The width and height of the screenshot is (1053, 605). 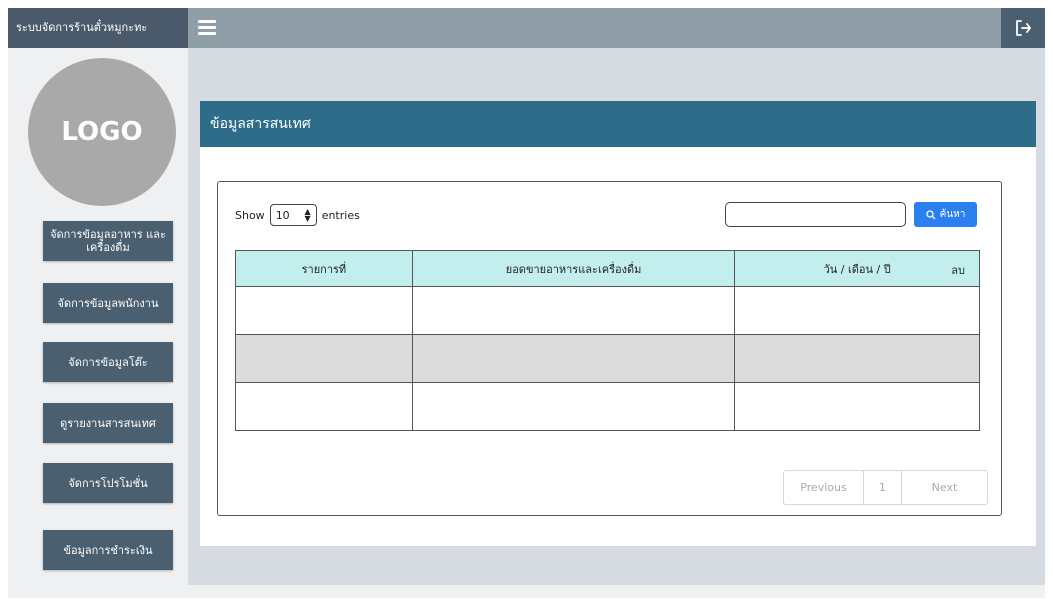 I want to click on page-number-button: 1, so click(x=883, y=487).